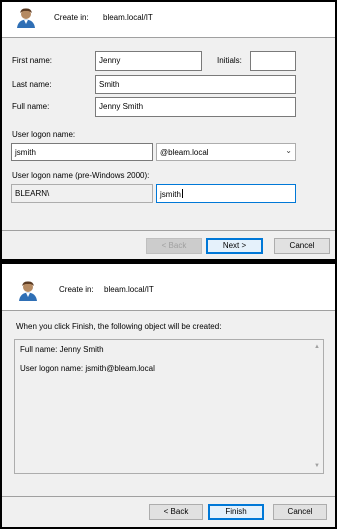 The width and height of the screenshot is (337, 529). What do you see at coordinates (44, 134) in the screenshot?
I see `logon-name-label: User logon name:` at bounding box center [44, 134].